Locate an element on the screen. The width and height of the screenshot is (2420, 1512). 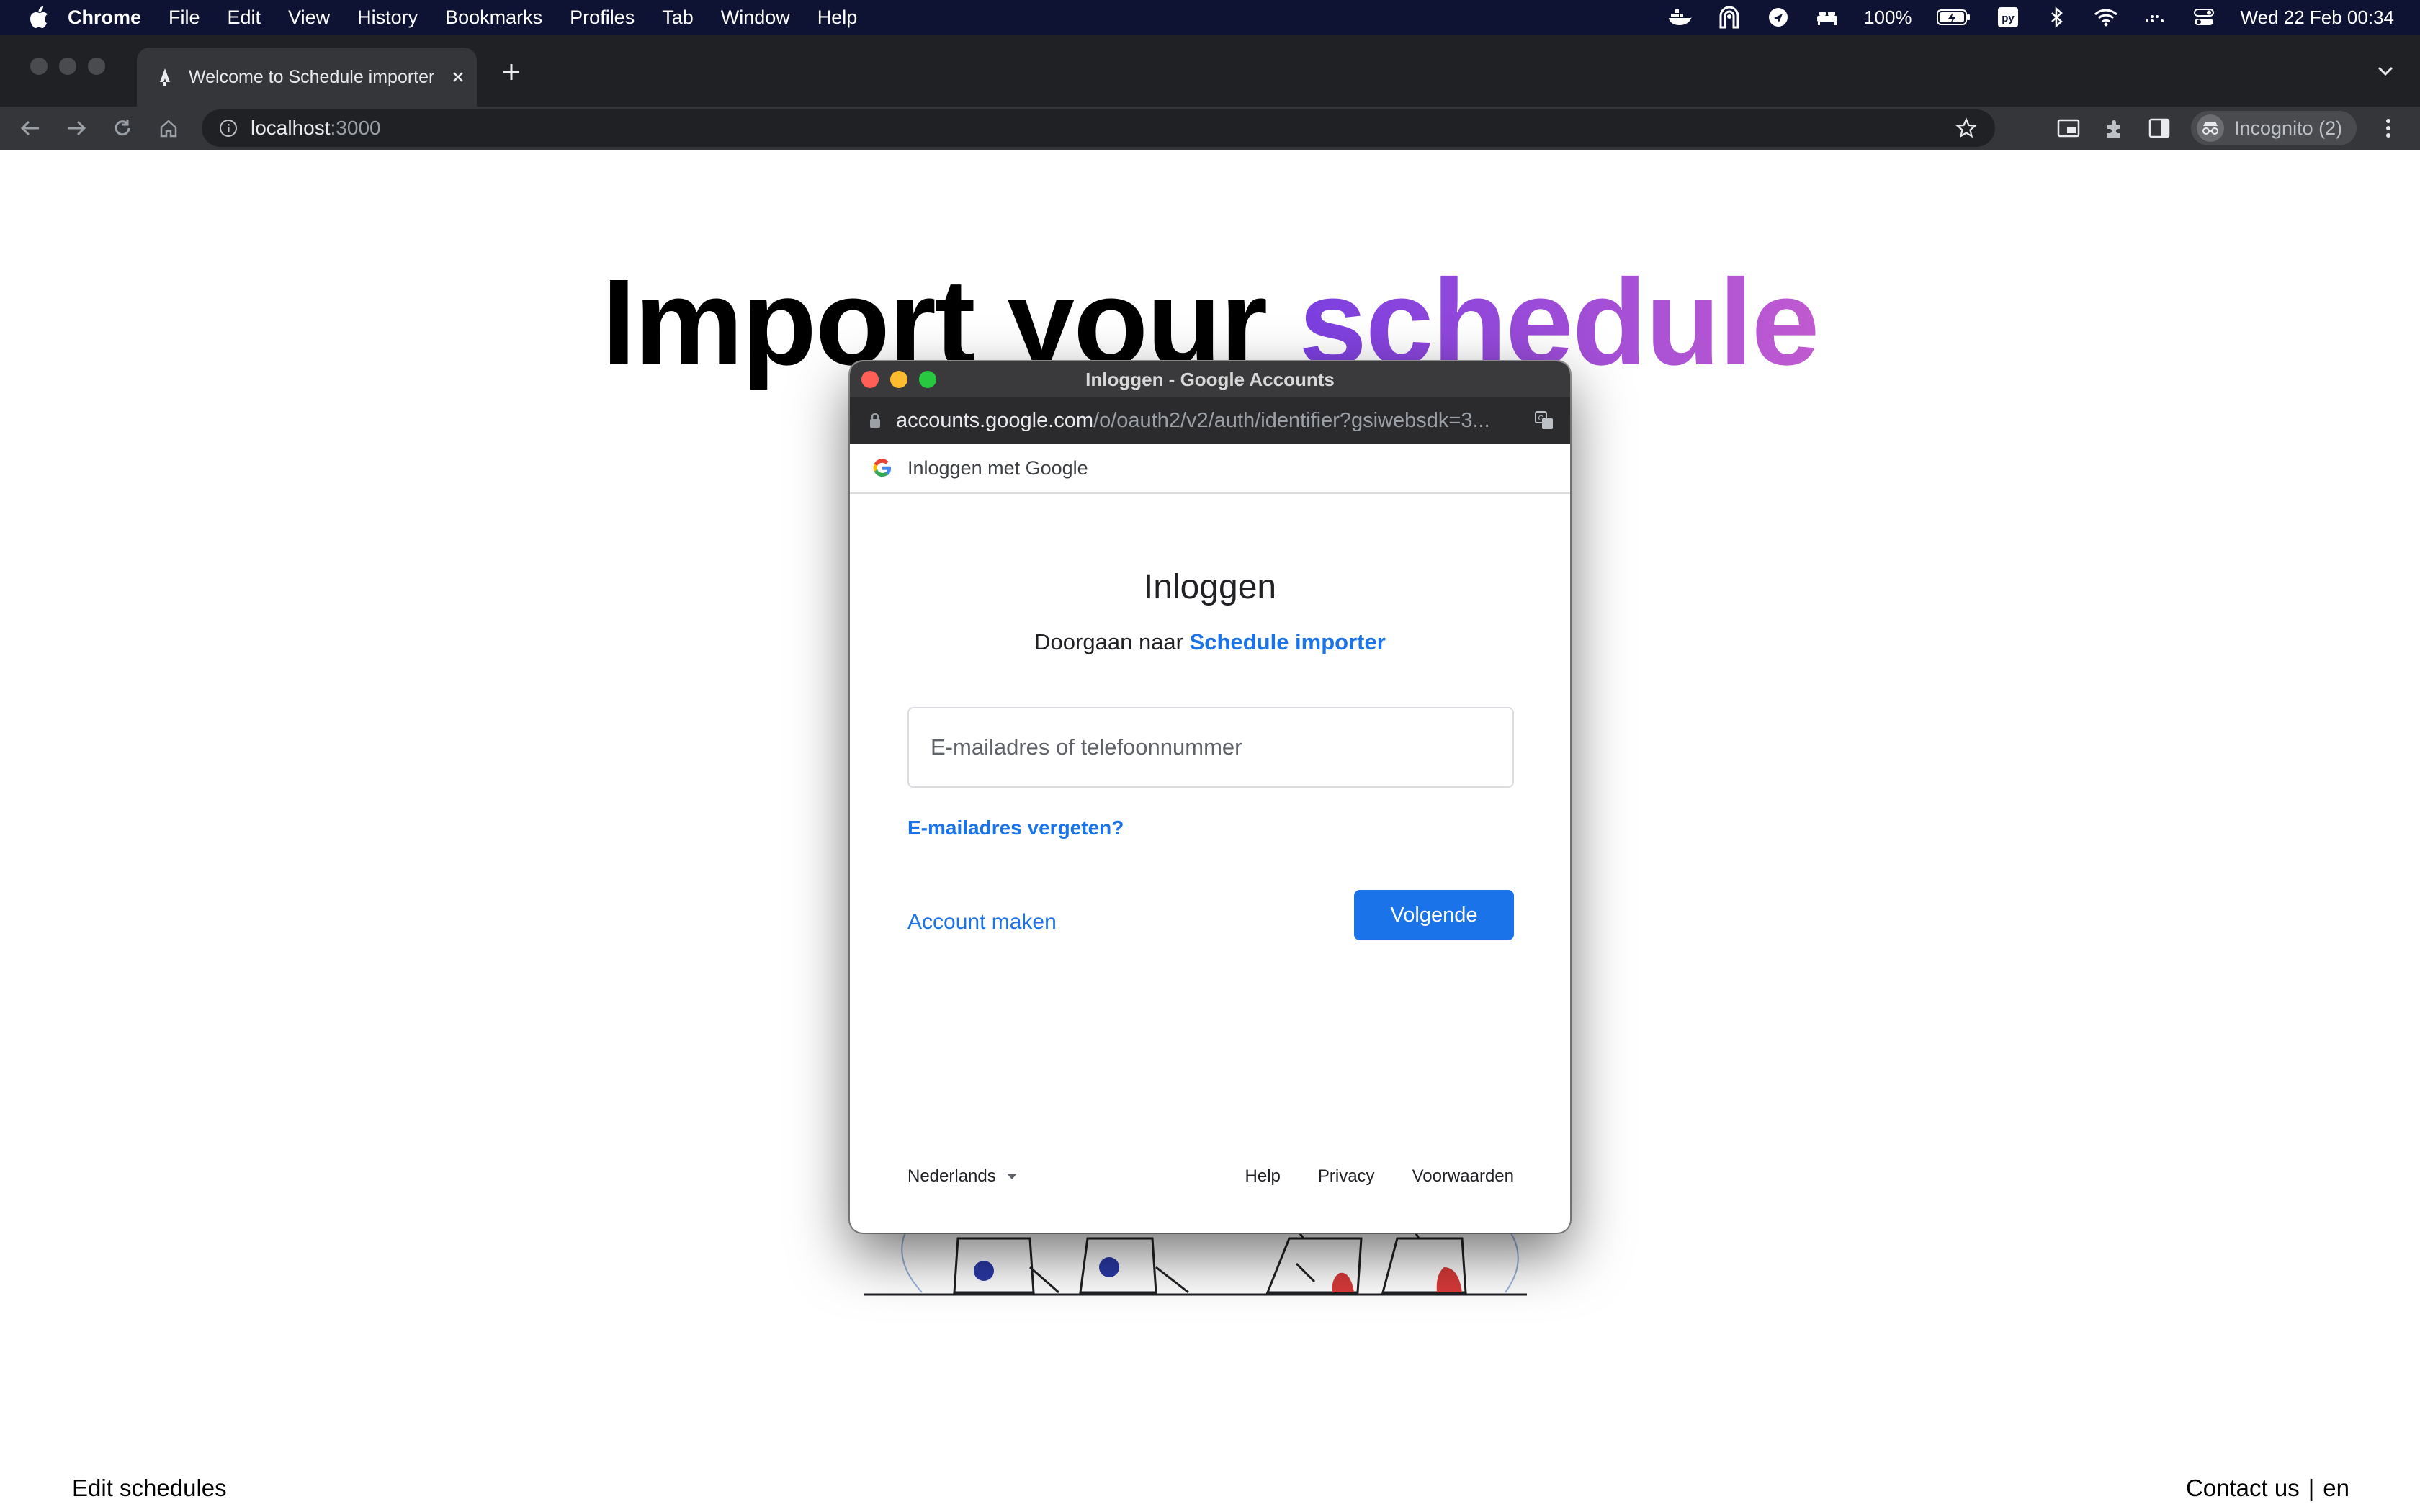
tab-close-icon is located at coordinates (458, 77).